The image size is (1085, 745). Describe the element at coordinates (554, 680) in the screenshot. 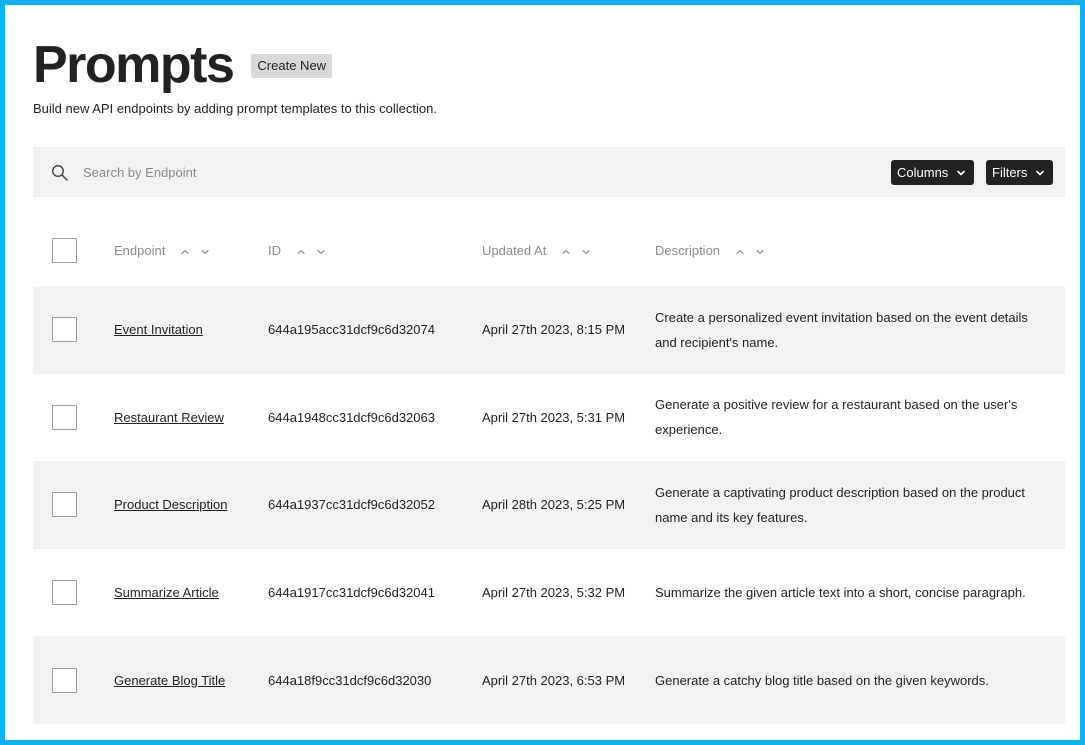

I see `updated-at-cell: April 27th 2023, 6:53 PM` at that location.